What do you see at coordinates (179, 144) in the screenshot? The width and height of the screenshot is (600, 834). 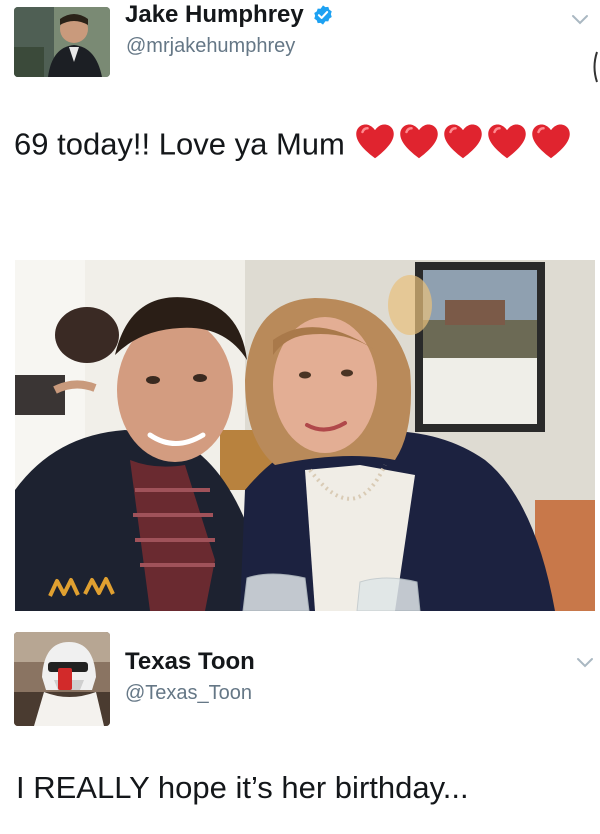 I see `tweet-text: 69 today!! Love ya Mum` at bounding box center [179, 144].